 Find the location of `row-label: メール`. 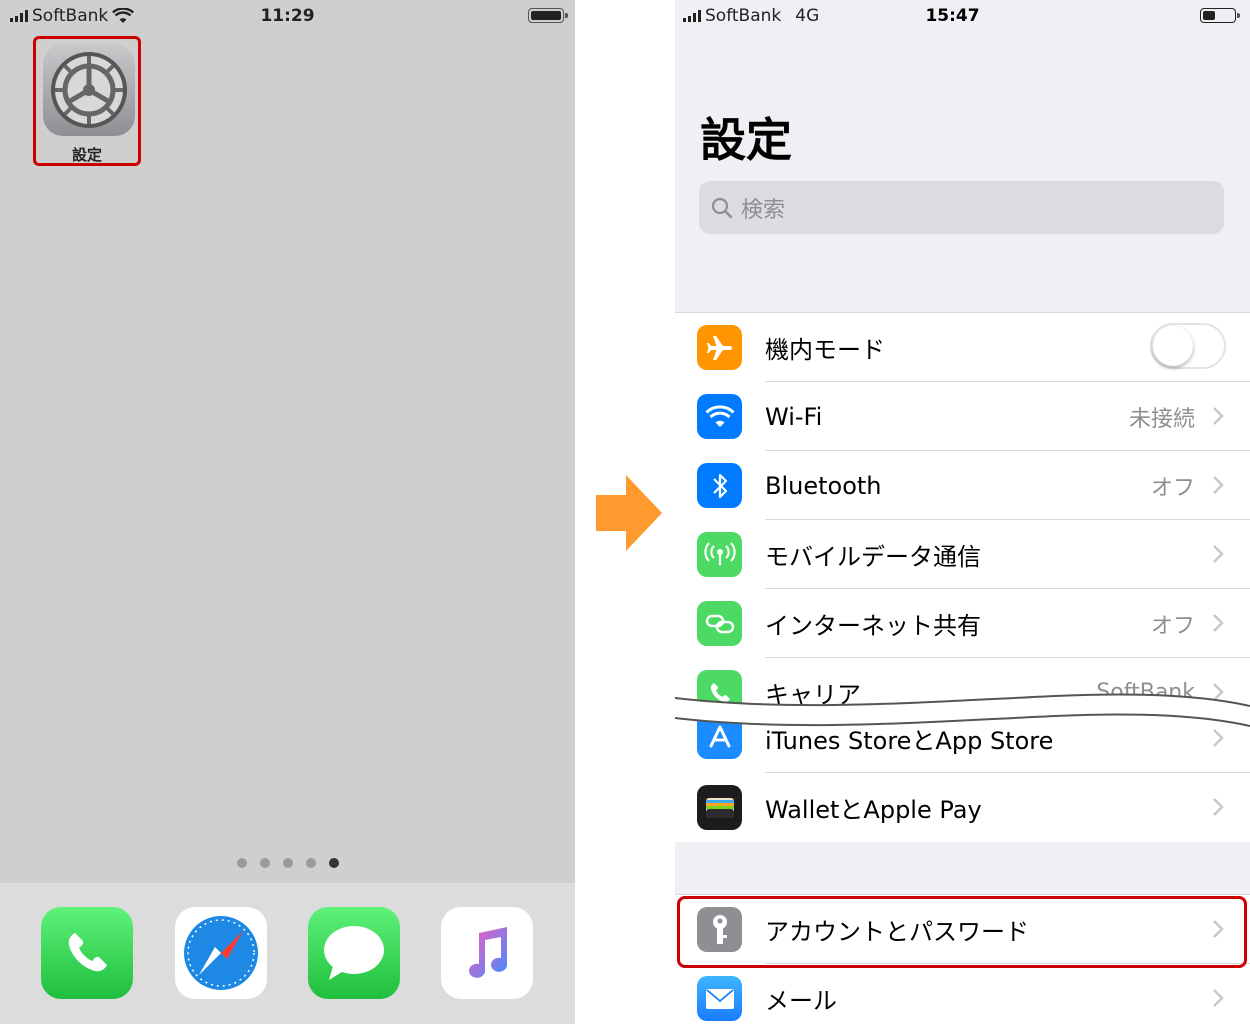

row-label: メール is located at coordinates (801, 1001).